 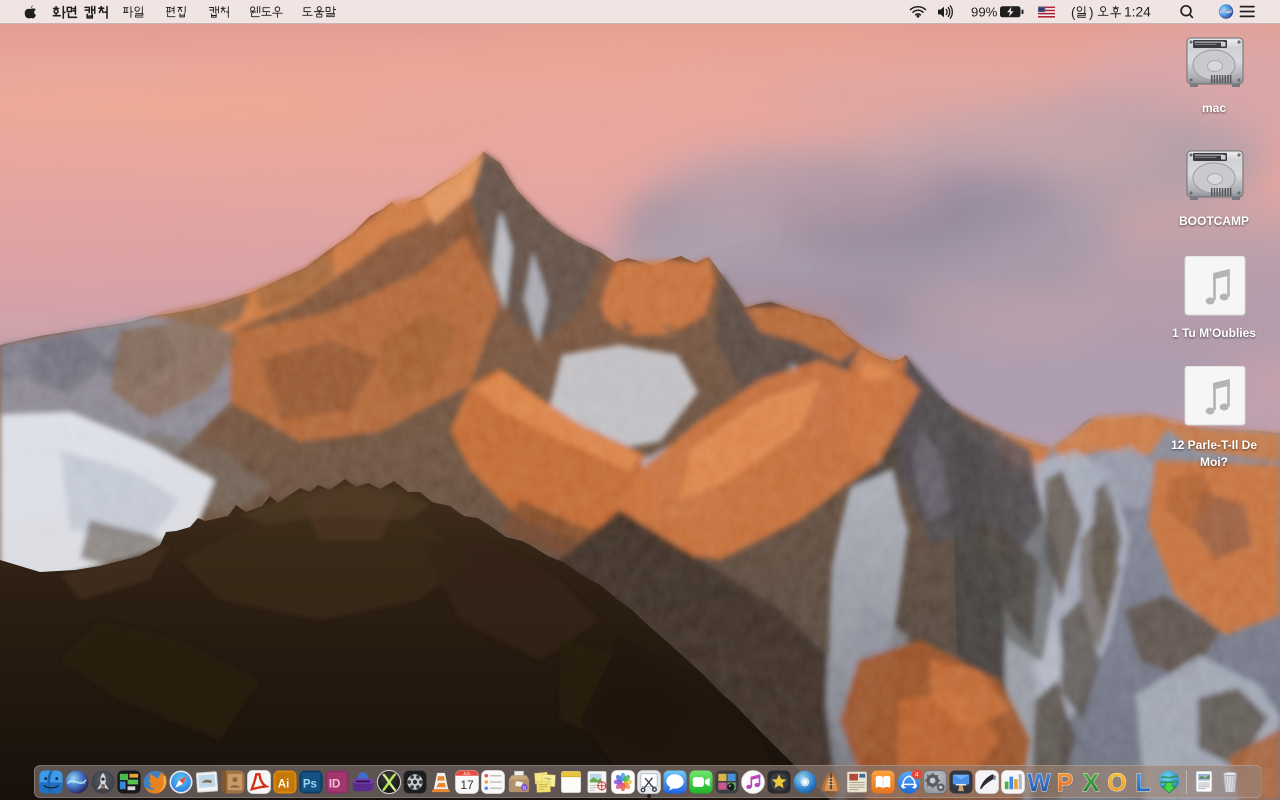 I want to click on svg-text: O, so click(x=1116, y=782).